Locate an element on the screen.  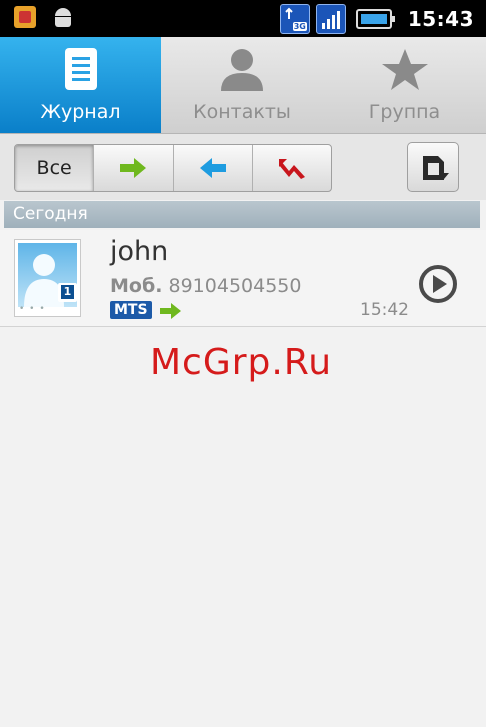
filter-missed-button is located at coordinates (292, 168).